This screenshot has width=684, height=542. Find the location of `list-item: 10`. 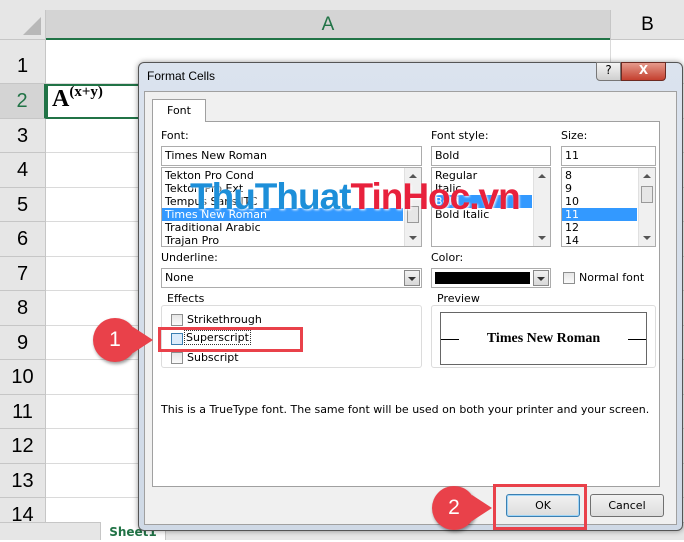

list-item: 10 is located at coordinates (599, 201).